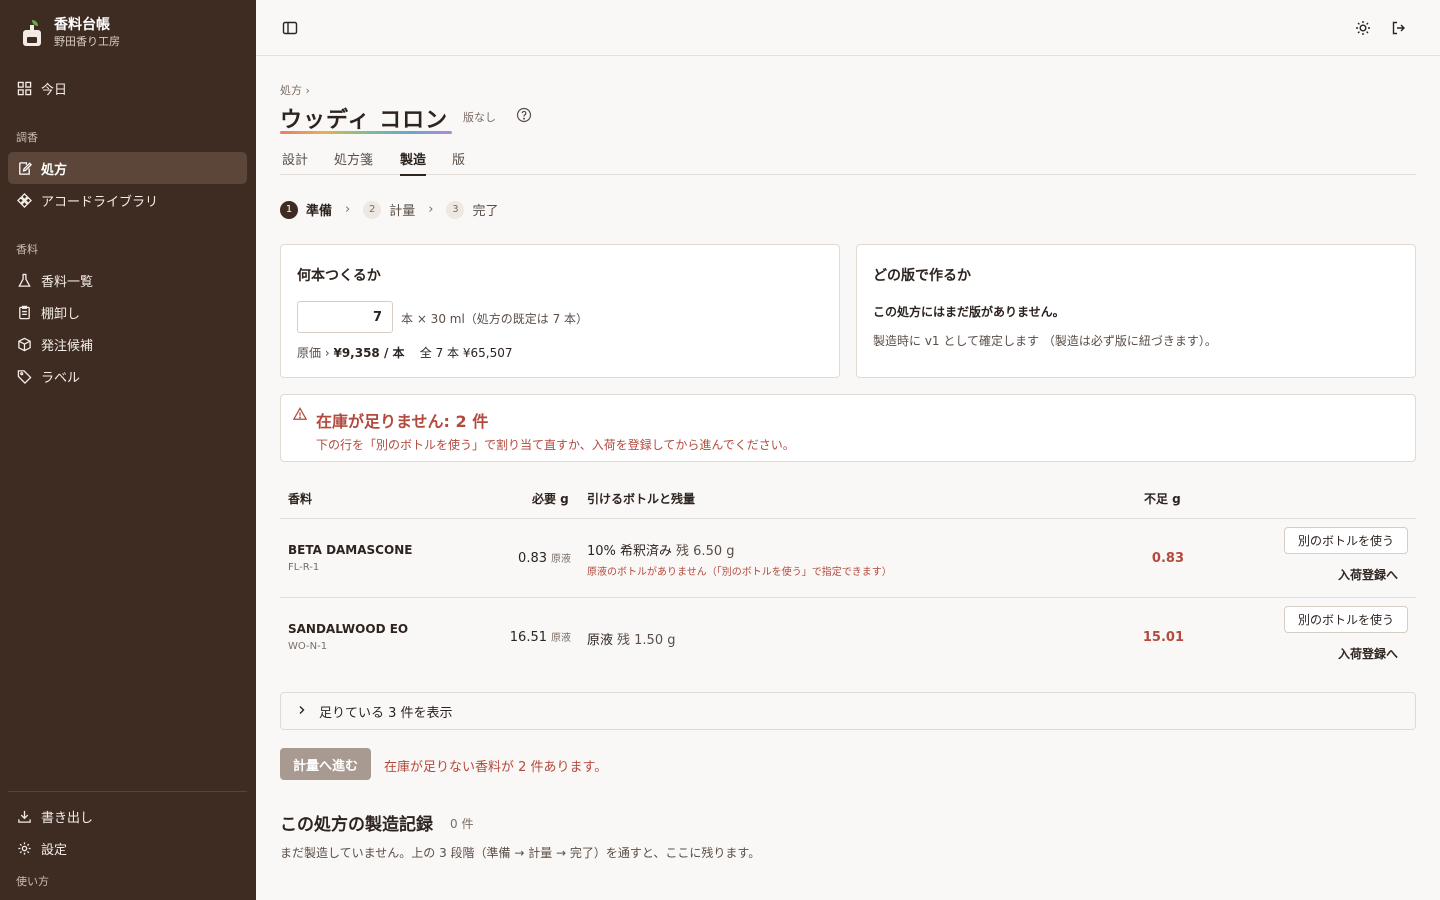  Describe the element at coordinates (54, 850) in the screenshot. I see `sidebar-item-label: 設定` at that location.